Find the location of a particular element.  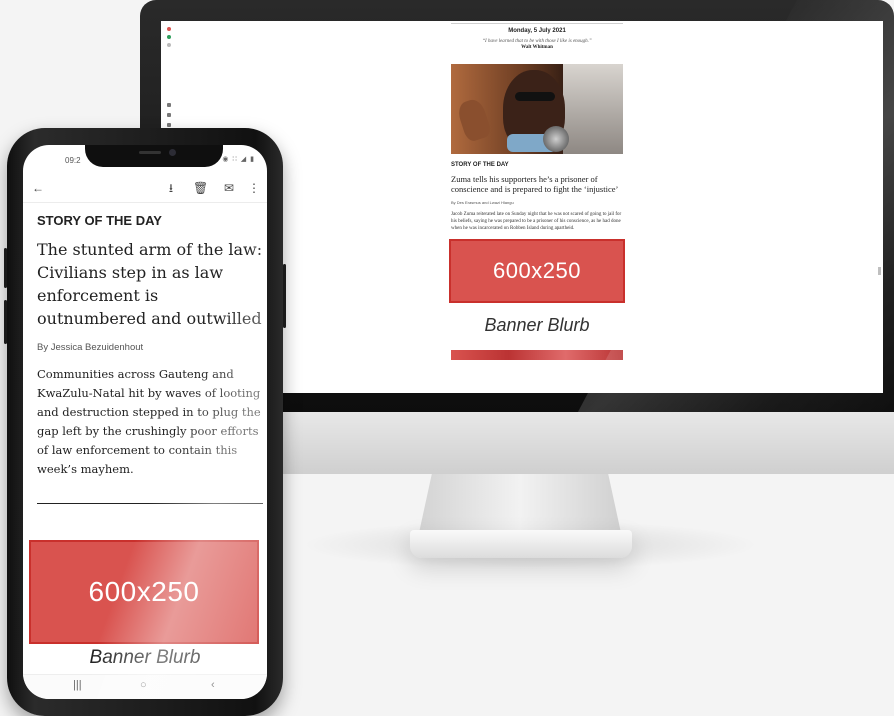

scrollbar-thumb is located at coordinates (879, 271).